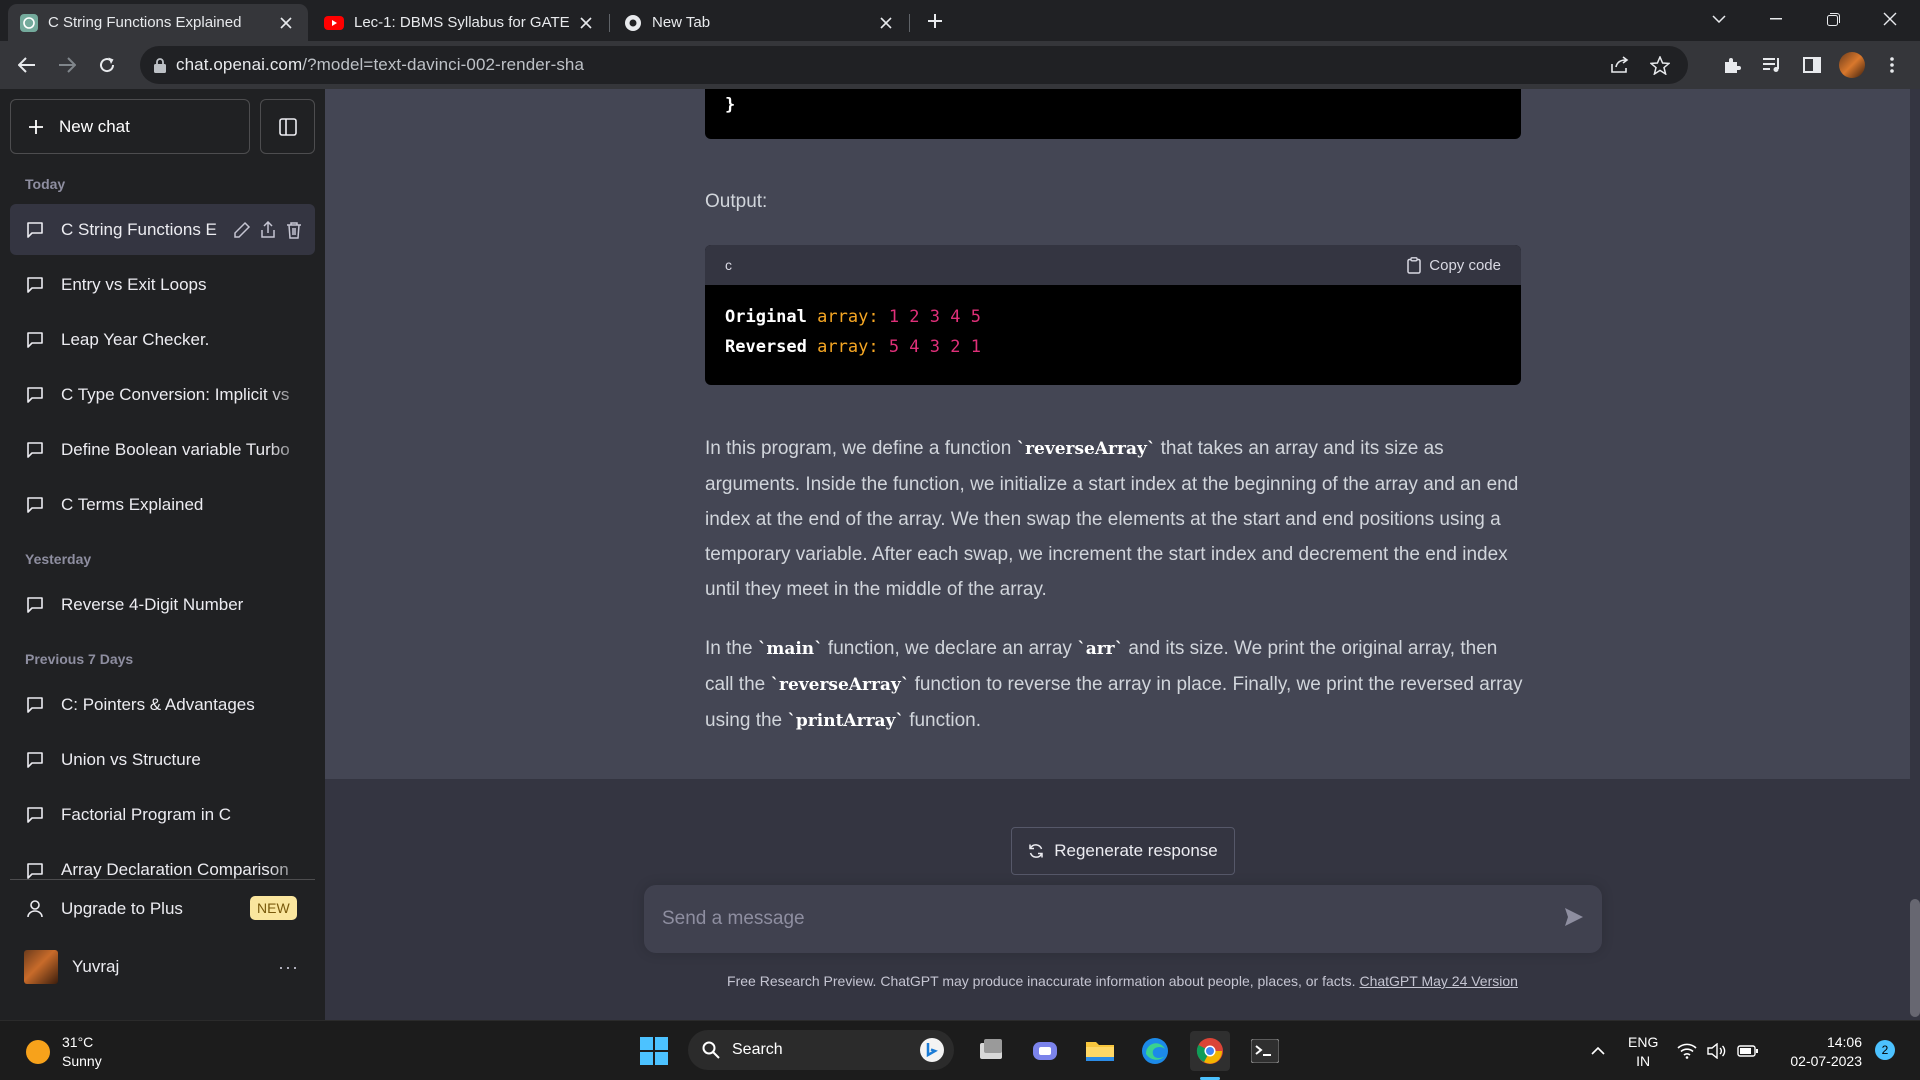  Describe the element at coordinates (162, 967) in the screenshot. I see `user-menu: Yuvraj ···` at that location.